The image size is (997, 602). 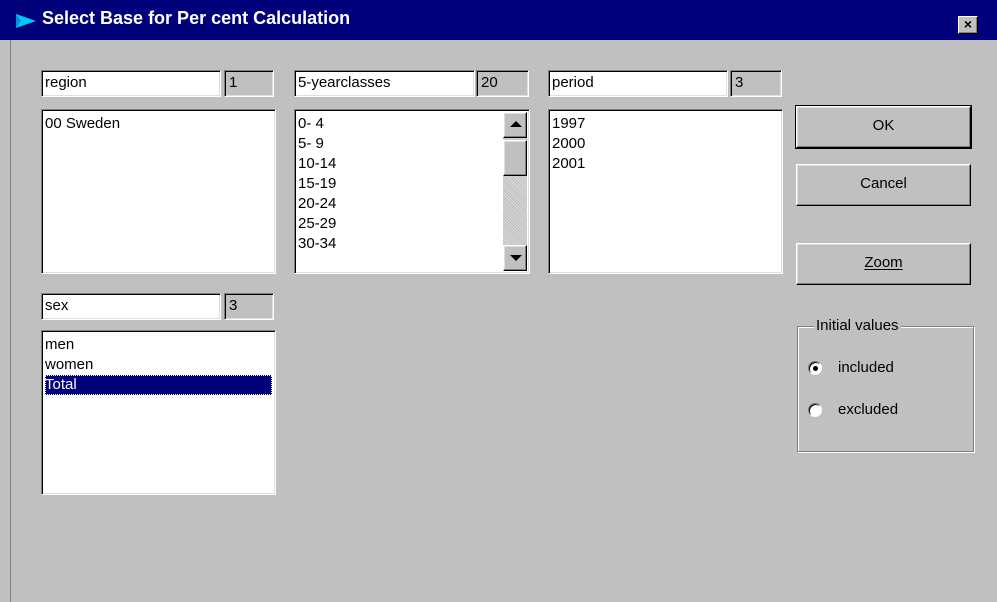 I want to click on variable-count-sex: 3, so click(x=249, y=306).